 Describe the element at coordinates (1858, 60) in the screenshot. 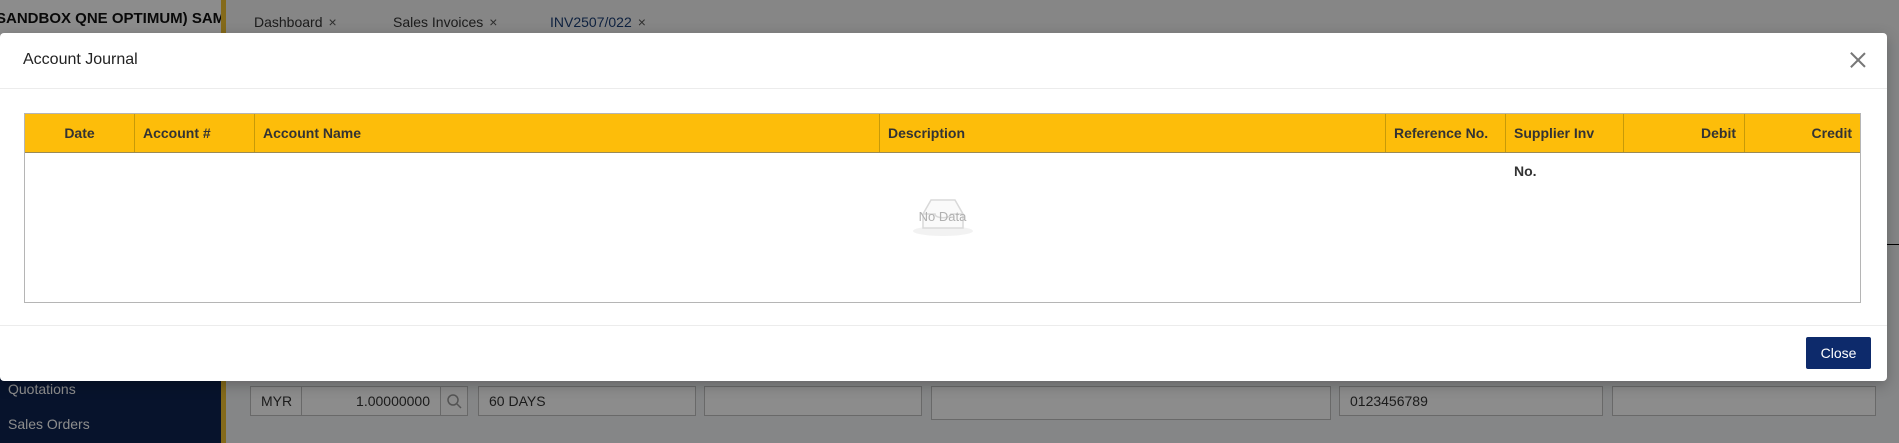

I see `close-icon` at that location.